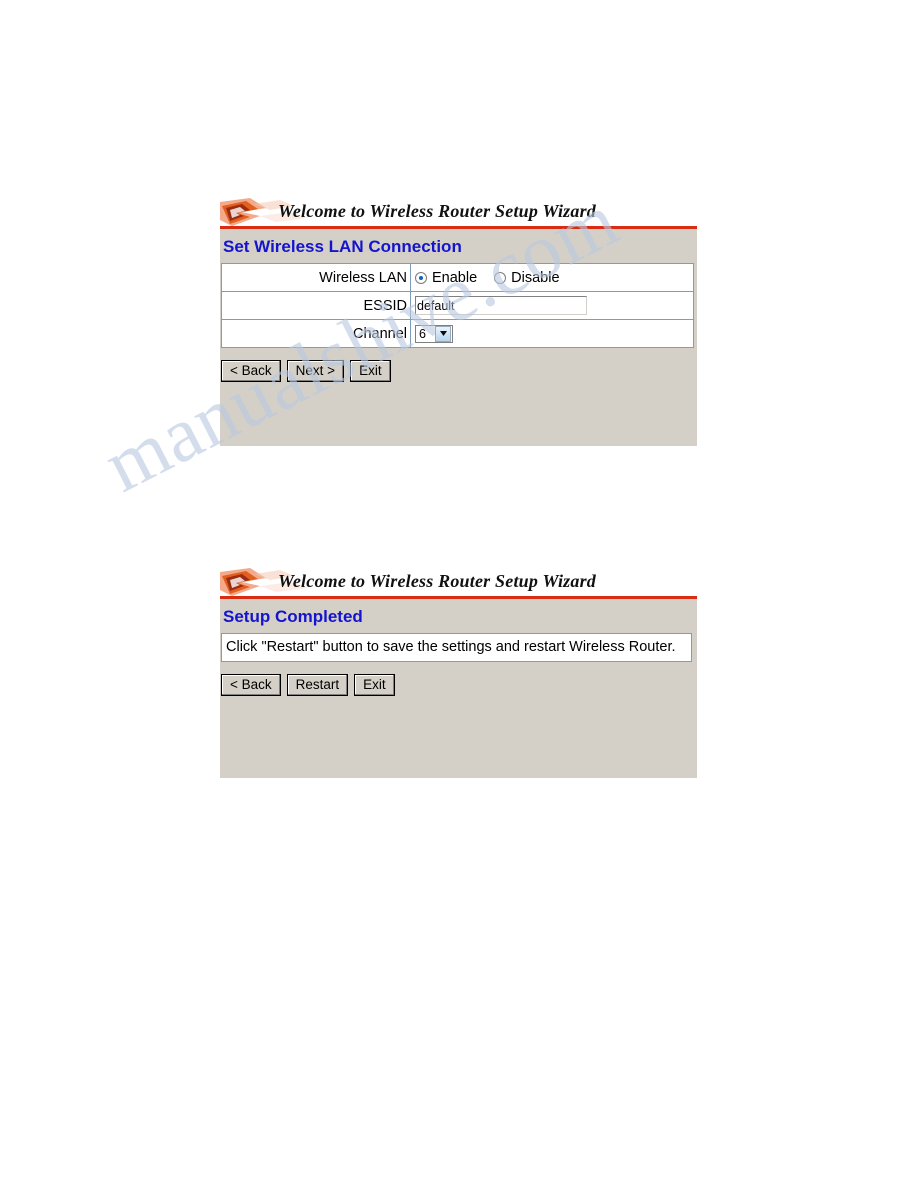  I want to click on restart-button: Restart, so click(317, 685).